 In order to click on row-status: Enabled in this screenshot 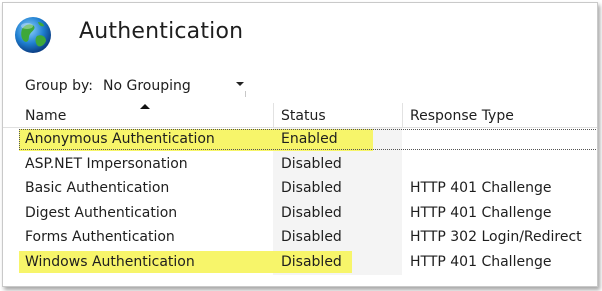, I will do `click(309, 139)`.